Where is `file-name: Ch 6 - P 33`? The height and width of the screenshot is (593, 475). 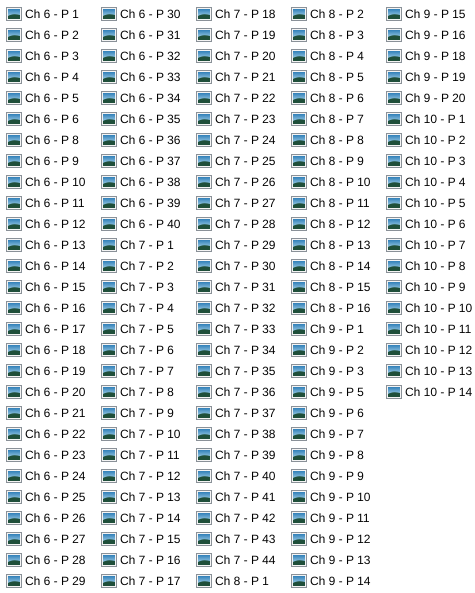
file-name: Ch 6 - P 33 is located at coordinates (150, 77).